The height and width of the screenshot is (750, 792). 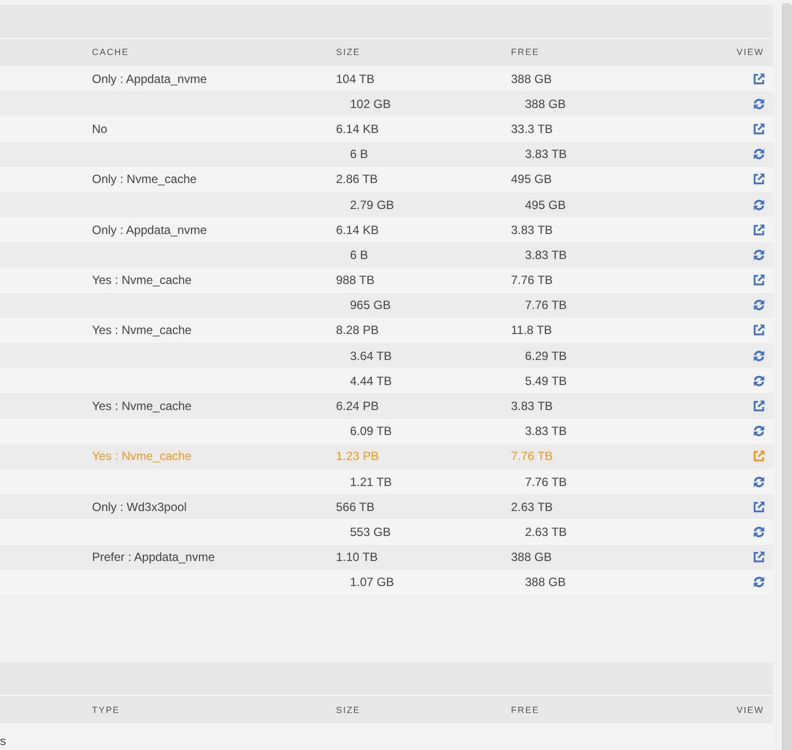 I want to click on column-header: CACHE, so click(x=111, y=52).